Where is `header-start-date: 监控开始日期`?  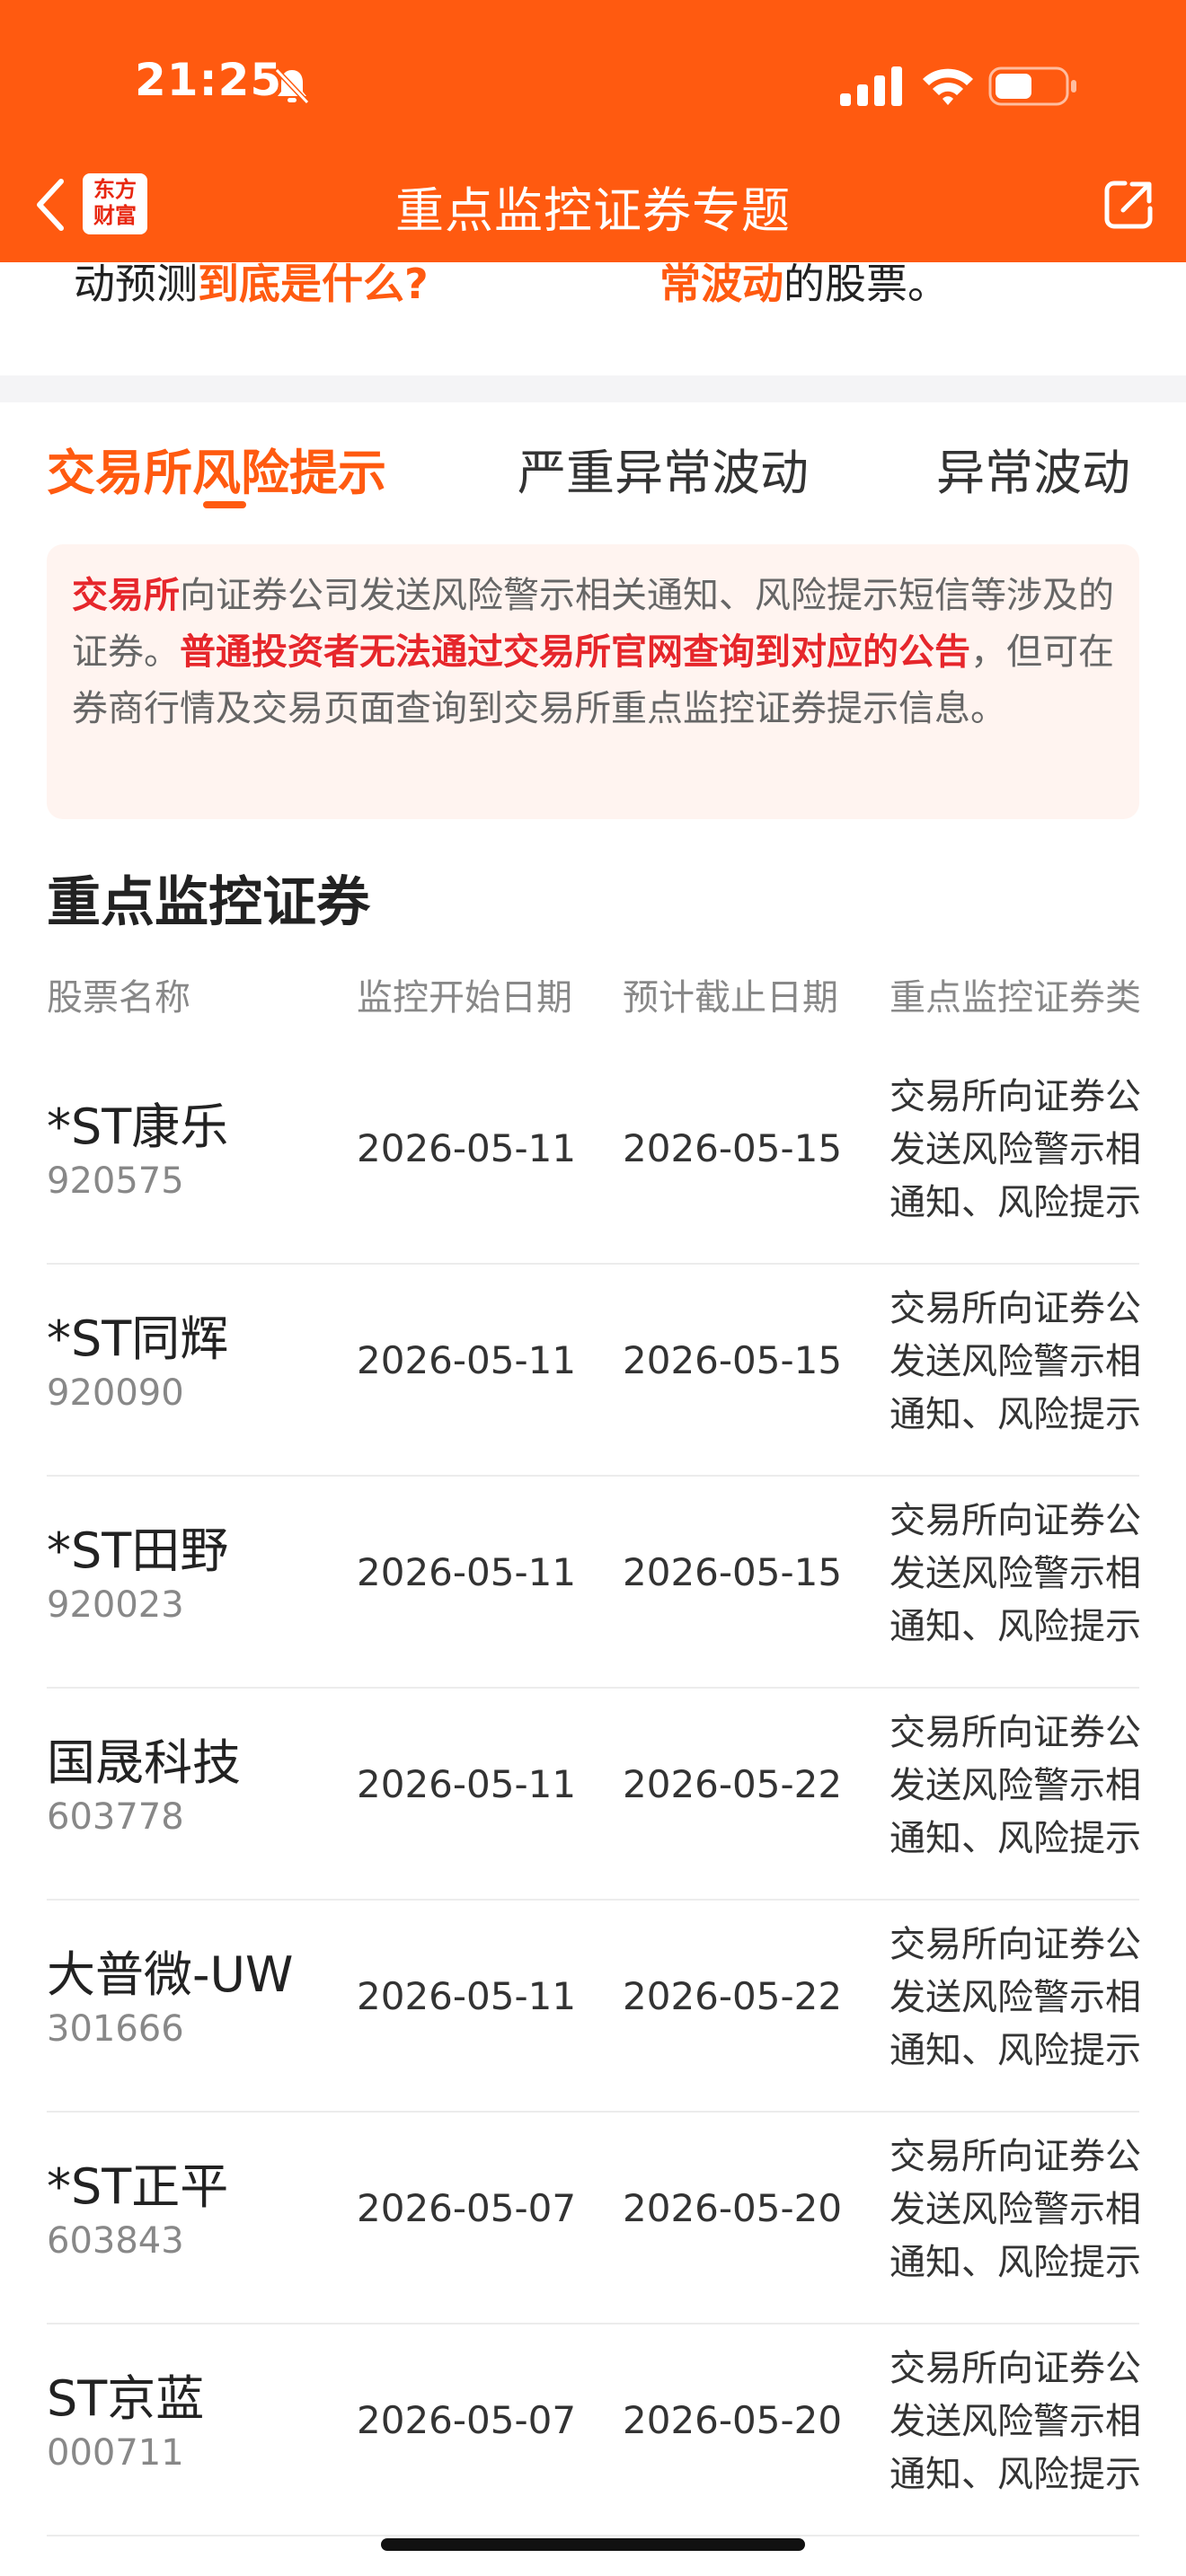 header-start-date: 监控开始日期 is located at coordinates (464, 998).